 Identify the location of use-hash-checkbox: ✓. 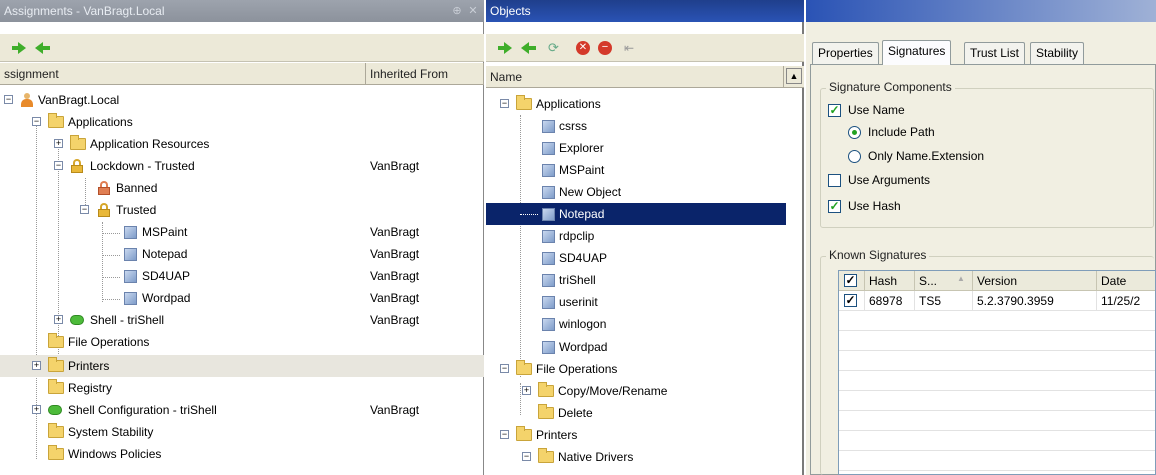
(834, 206).